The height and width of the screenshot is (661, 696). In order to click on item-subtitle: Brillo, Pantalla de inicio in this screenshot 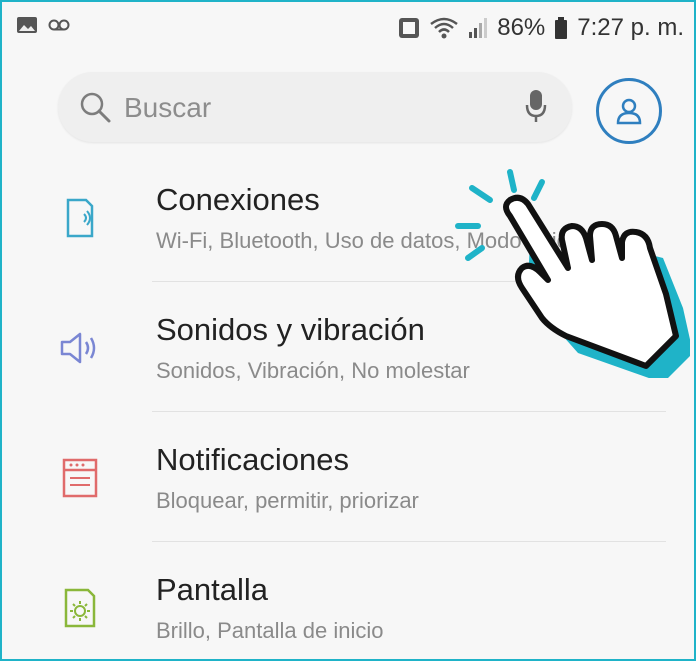, I will do `click(270, 630)`.